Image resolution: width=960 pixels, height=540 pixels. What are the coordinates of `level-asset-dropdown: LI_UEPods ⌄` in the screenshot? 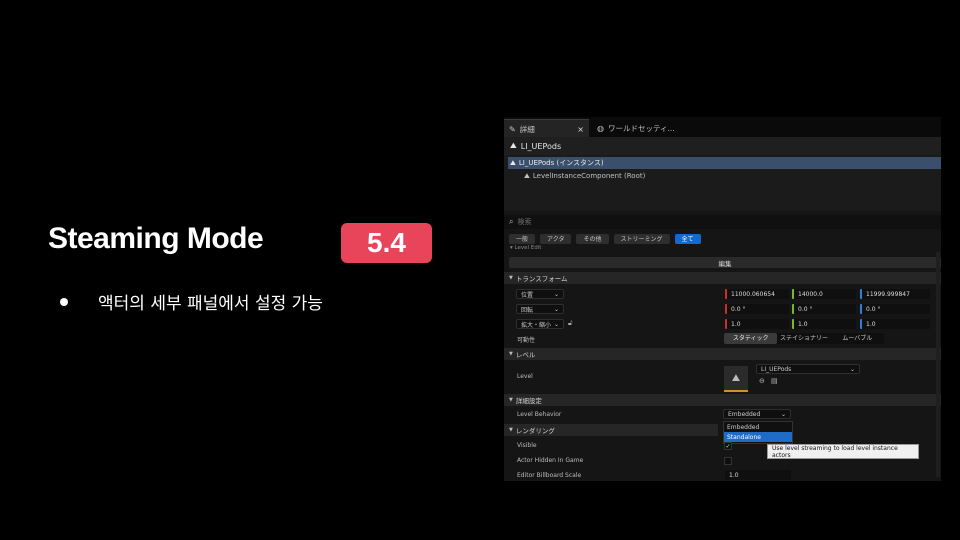 It's located at (808, 369).